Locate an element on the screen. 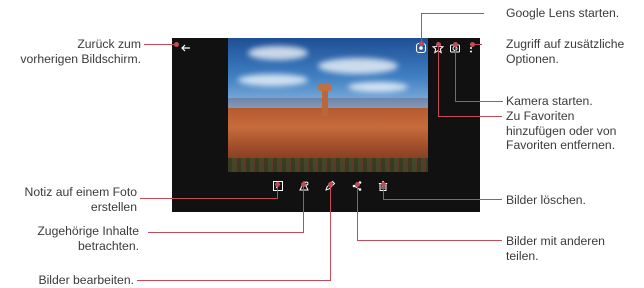 The width and height of the screenshot is (644, 288). callout-dot-camera is located at coordinates (455, 44).